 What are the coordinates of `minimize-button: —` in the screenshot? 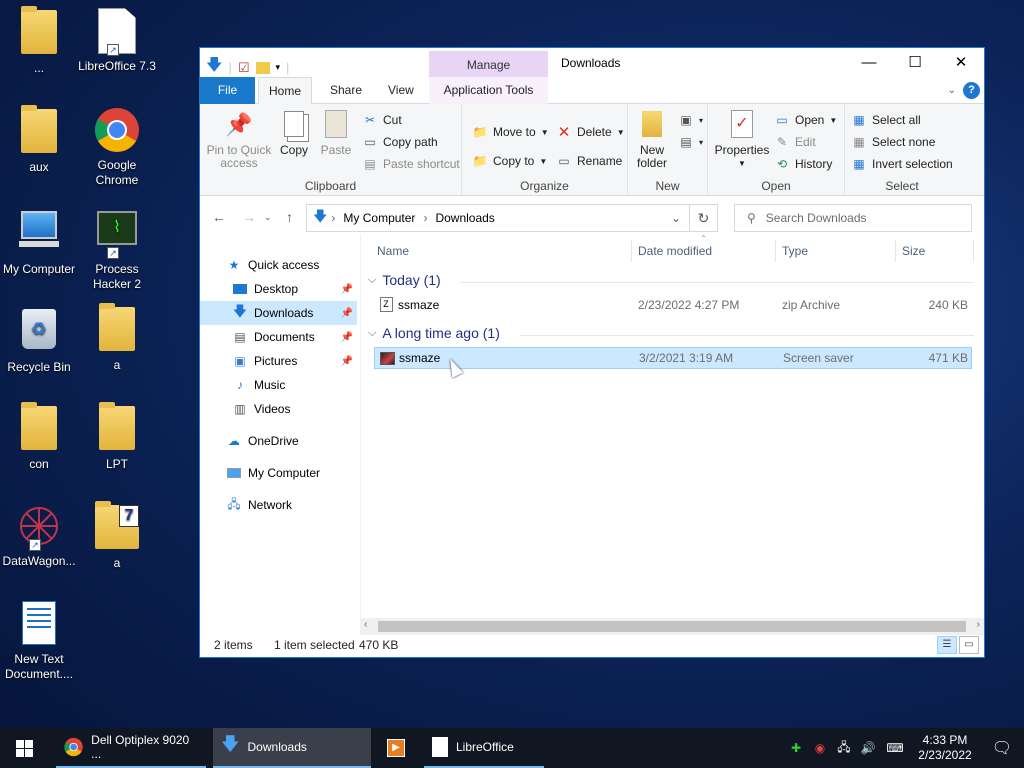 It's located at (869, 62).